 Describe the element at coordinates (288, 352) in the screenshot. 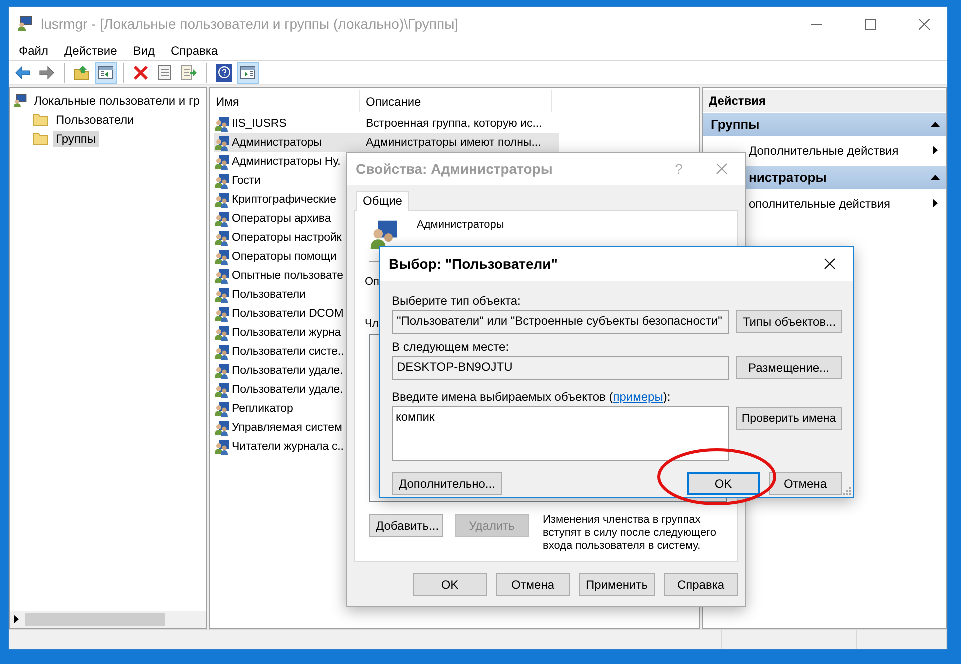

I see `group-name: Пользователи систе..` at that location.